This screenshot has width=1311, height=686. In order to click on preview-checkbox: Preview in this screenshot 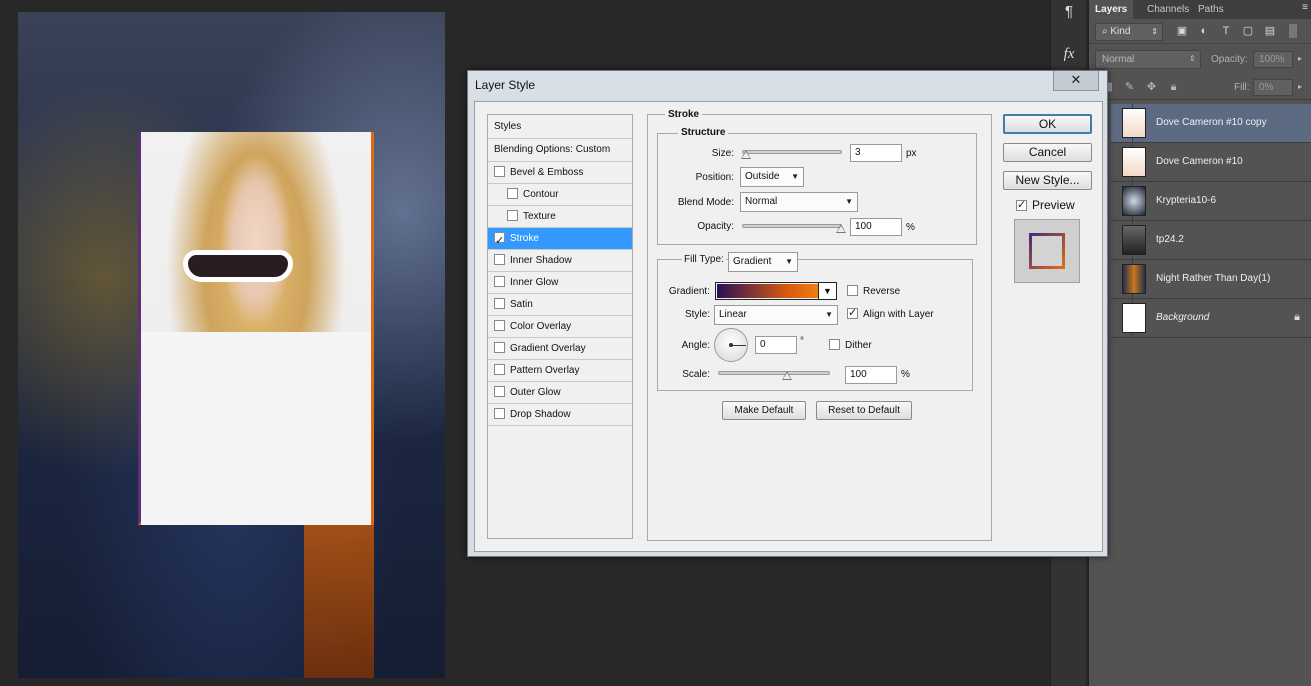, I will do `click(1045, 205)`.